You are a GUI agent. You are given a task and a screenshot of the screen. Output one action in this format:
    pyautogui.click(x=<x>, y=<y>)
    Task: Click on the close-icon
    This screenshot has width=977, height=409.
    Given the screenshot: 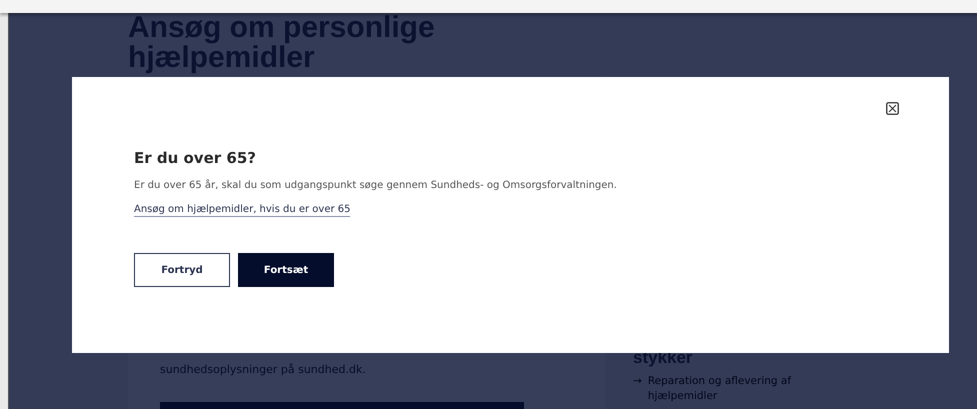 What is the action you would take?
    pyautogui.click(x=892, y=108)
    